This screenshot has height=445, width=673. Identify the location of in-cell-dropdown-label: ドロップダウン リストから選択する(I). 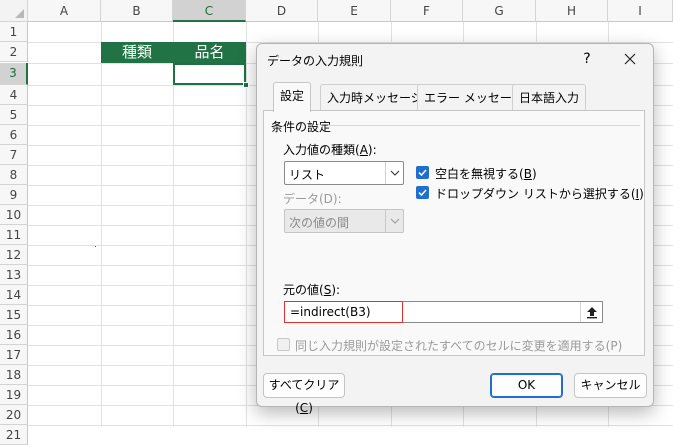
(539, 193).